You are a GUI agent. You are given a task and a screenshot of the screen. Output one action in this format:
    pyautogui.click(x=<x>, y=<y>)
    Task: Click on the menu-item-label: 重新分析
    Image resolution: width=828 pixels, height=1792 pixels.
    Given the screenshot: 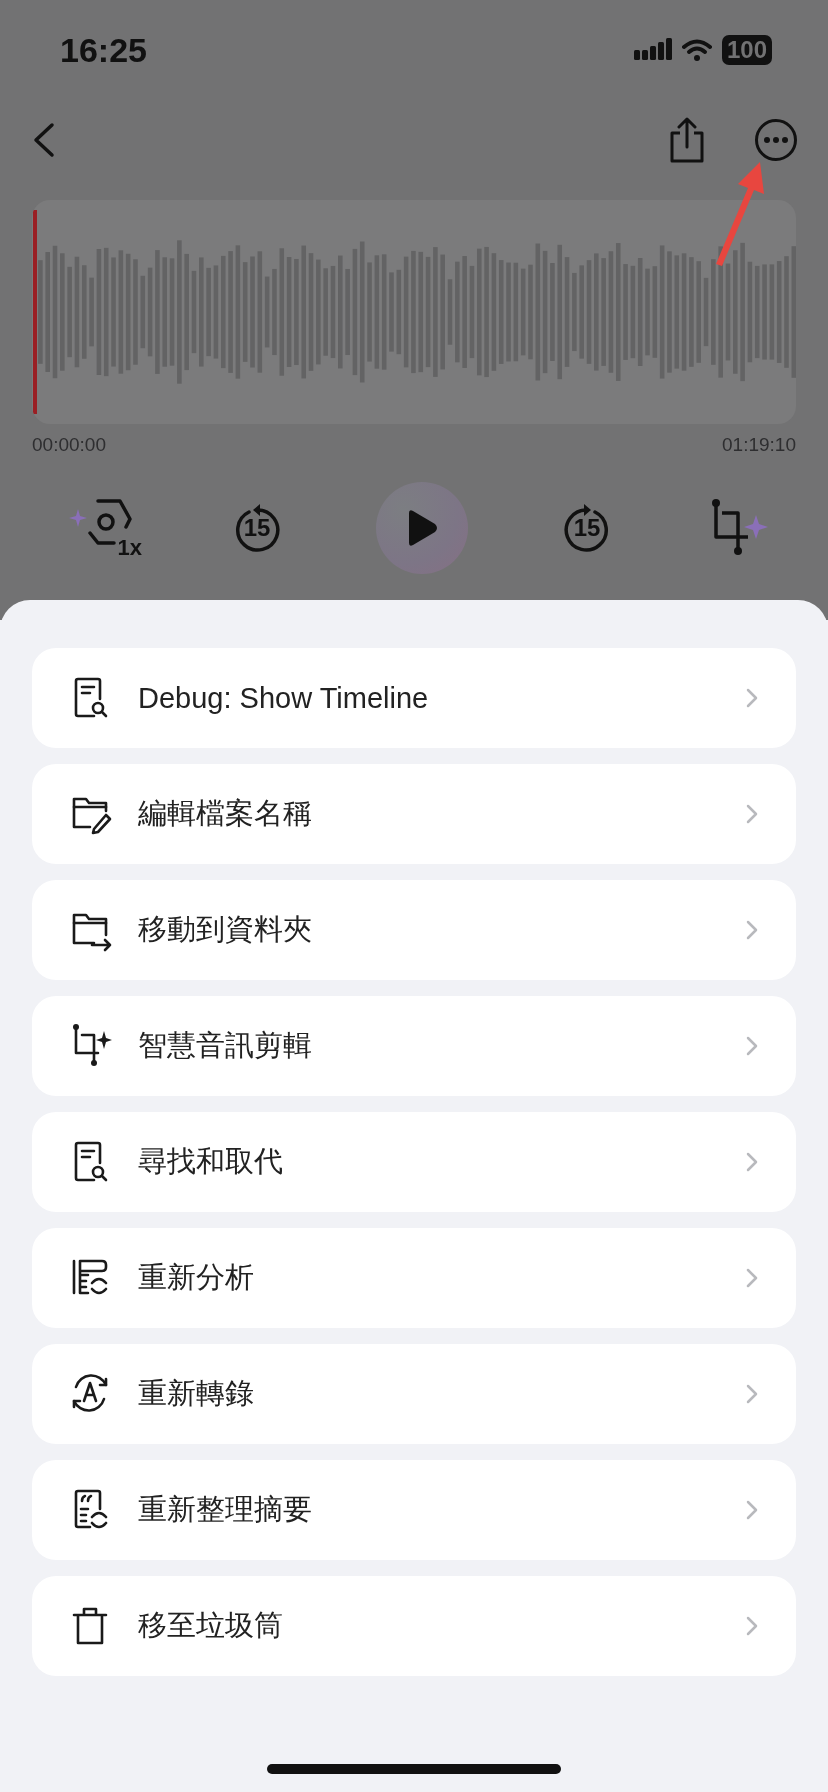 What is the action you would take?
    pyautogui.click(x=196, y=1277)
    